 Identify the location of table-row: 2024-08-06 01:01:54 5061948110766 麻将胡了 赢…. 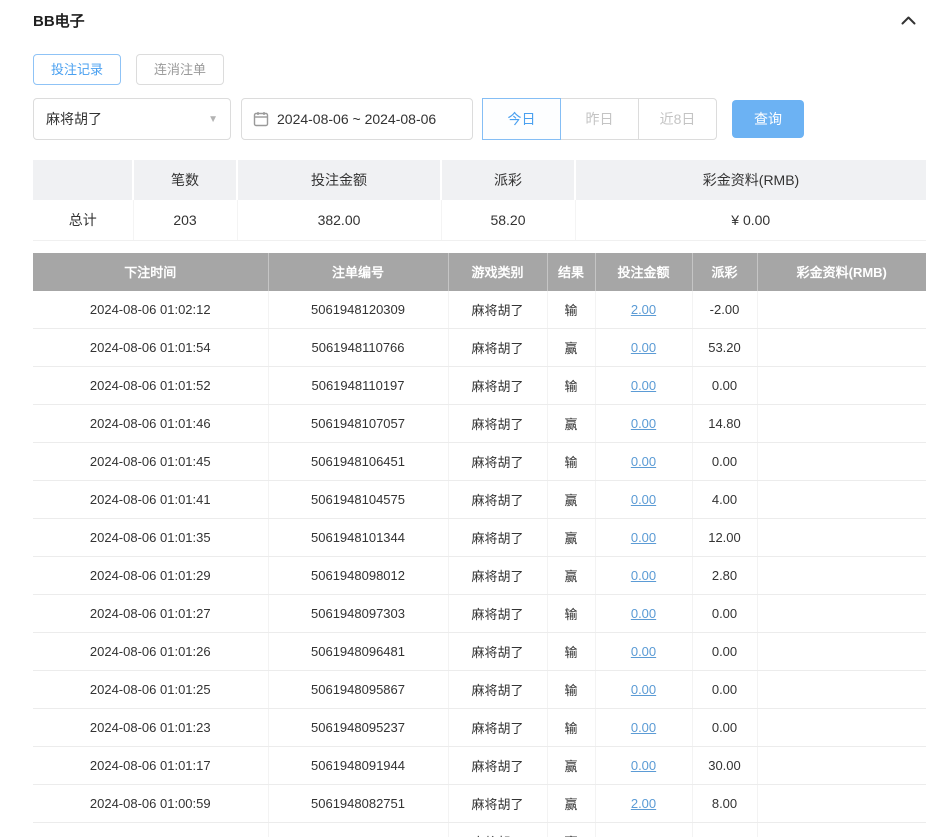
(479, 347).